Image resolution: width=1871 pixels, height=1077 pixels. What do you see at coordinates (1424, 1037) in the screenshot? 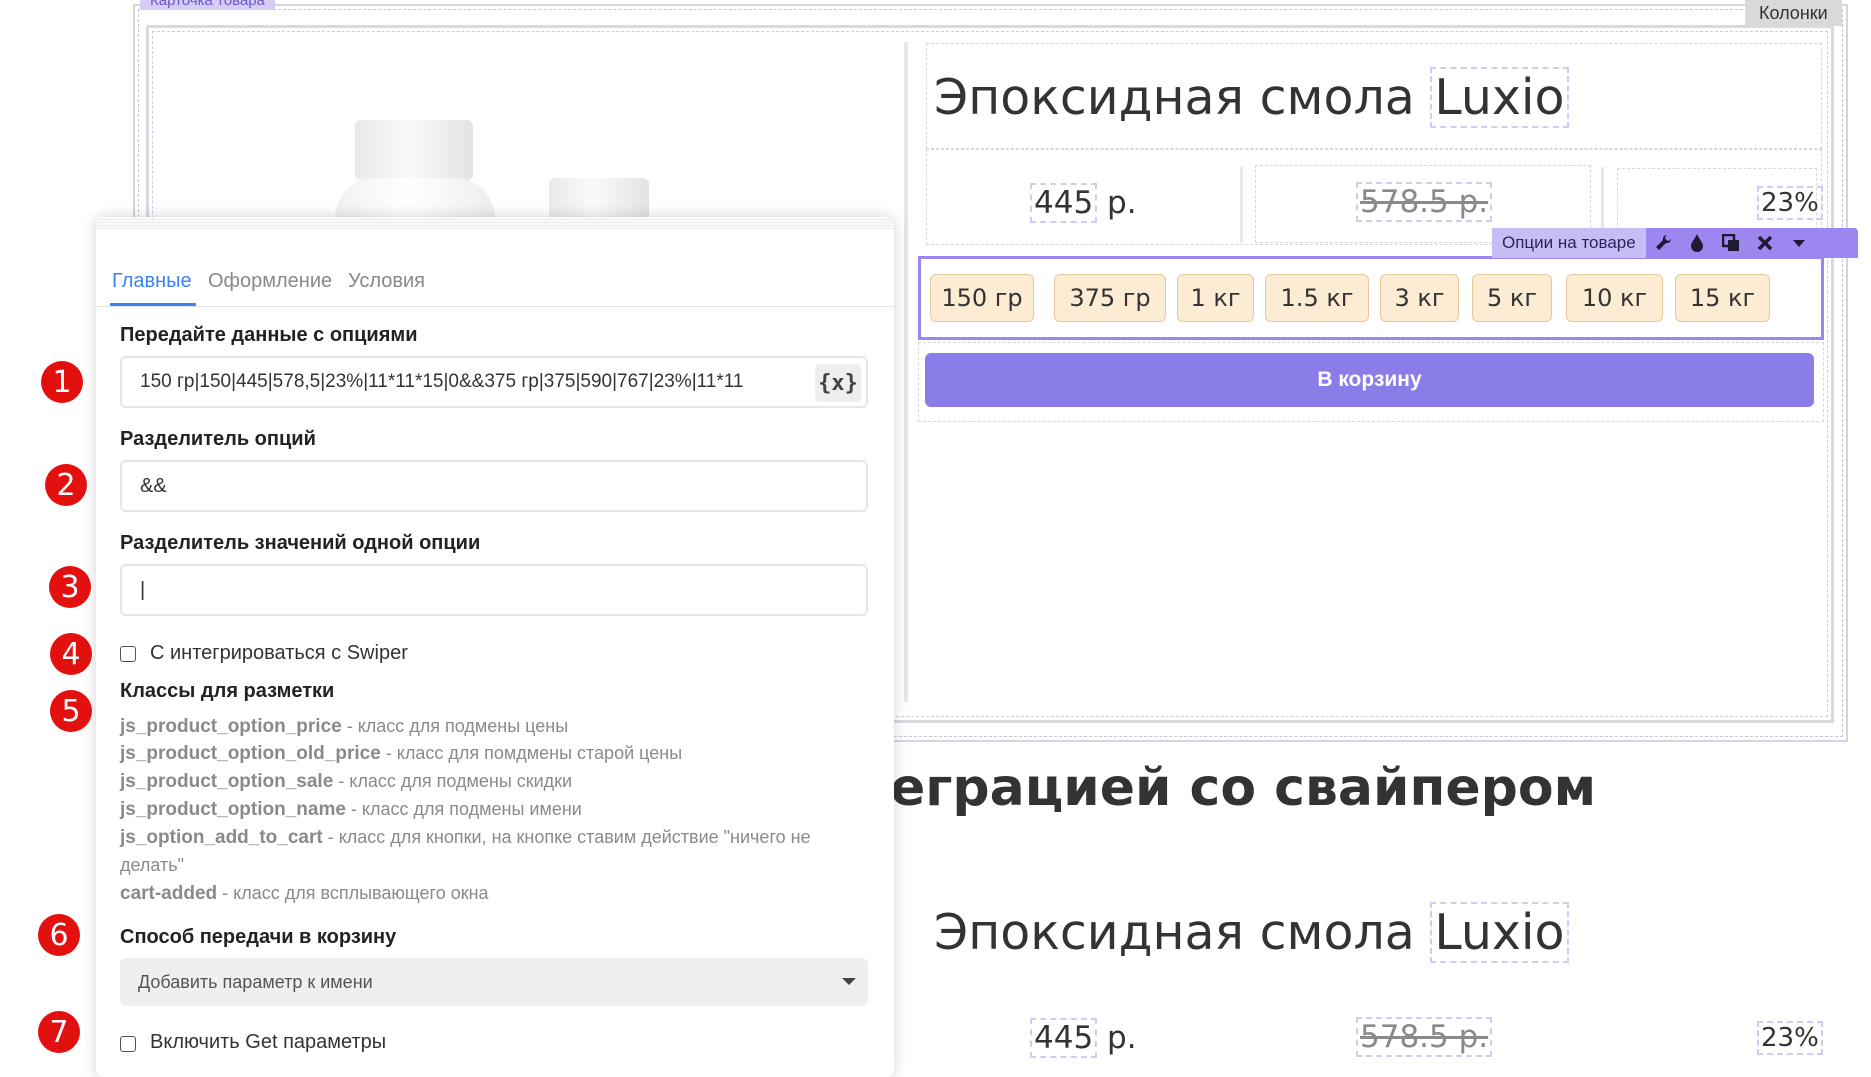
I see `product-old-price-2: 578.5 р.` at bounding box center [1424, 1037].